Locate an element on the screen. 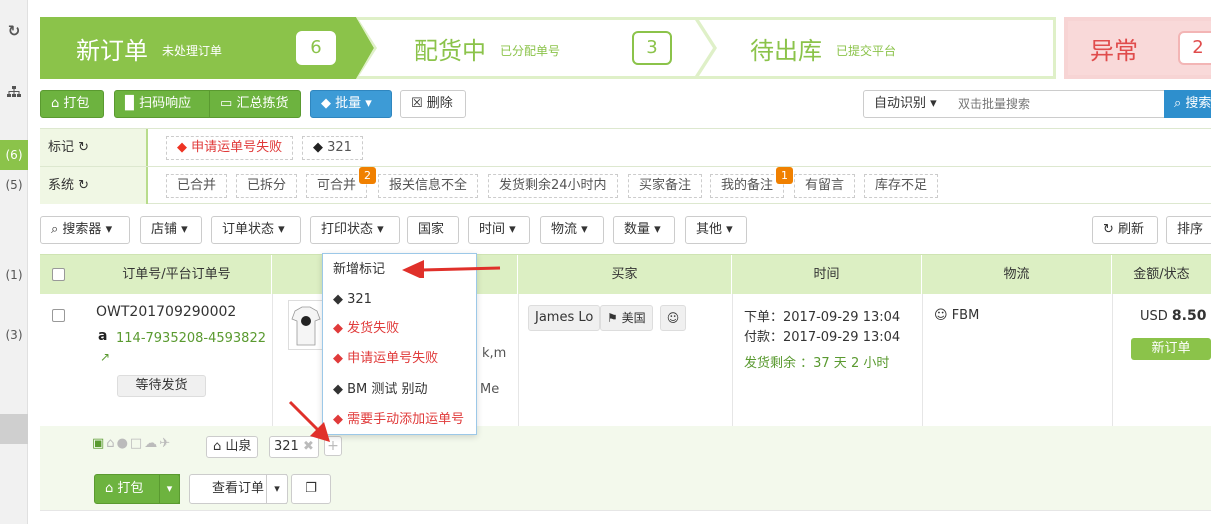  sidebar-count-1: (1) is located at coordinates (14, 275).